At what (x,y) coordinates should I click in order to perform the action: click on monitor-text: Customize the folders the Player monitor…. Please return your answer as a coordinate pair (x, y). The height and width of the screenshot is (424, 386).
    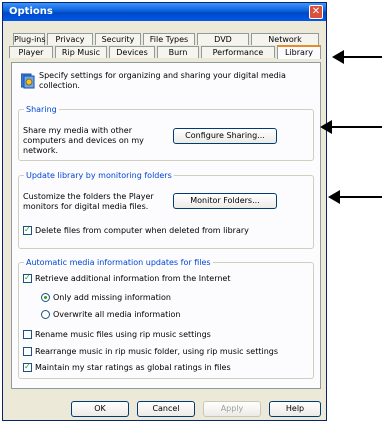
    Looking at the image, I should click on (88, 201).